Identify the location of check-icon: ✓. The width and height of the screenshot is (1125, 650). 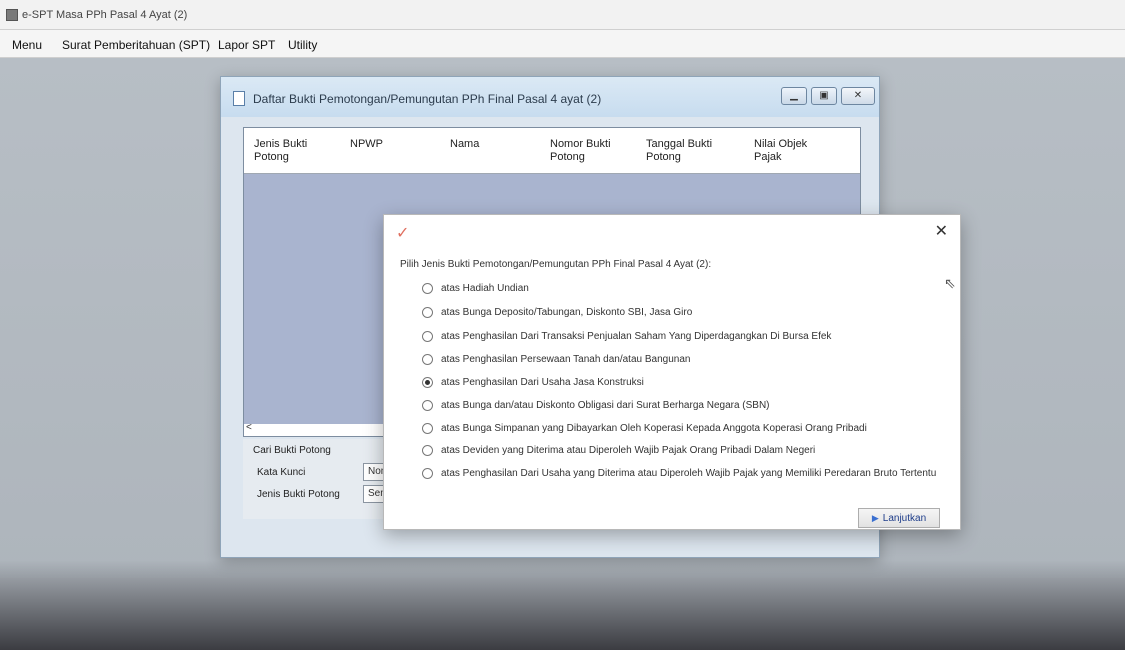
(403, 233).